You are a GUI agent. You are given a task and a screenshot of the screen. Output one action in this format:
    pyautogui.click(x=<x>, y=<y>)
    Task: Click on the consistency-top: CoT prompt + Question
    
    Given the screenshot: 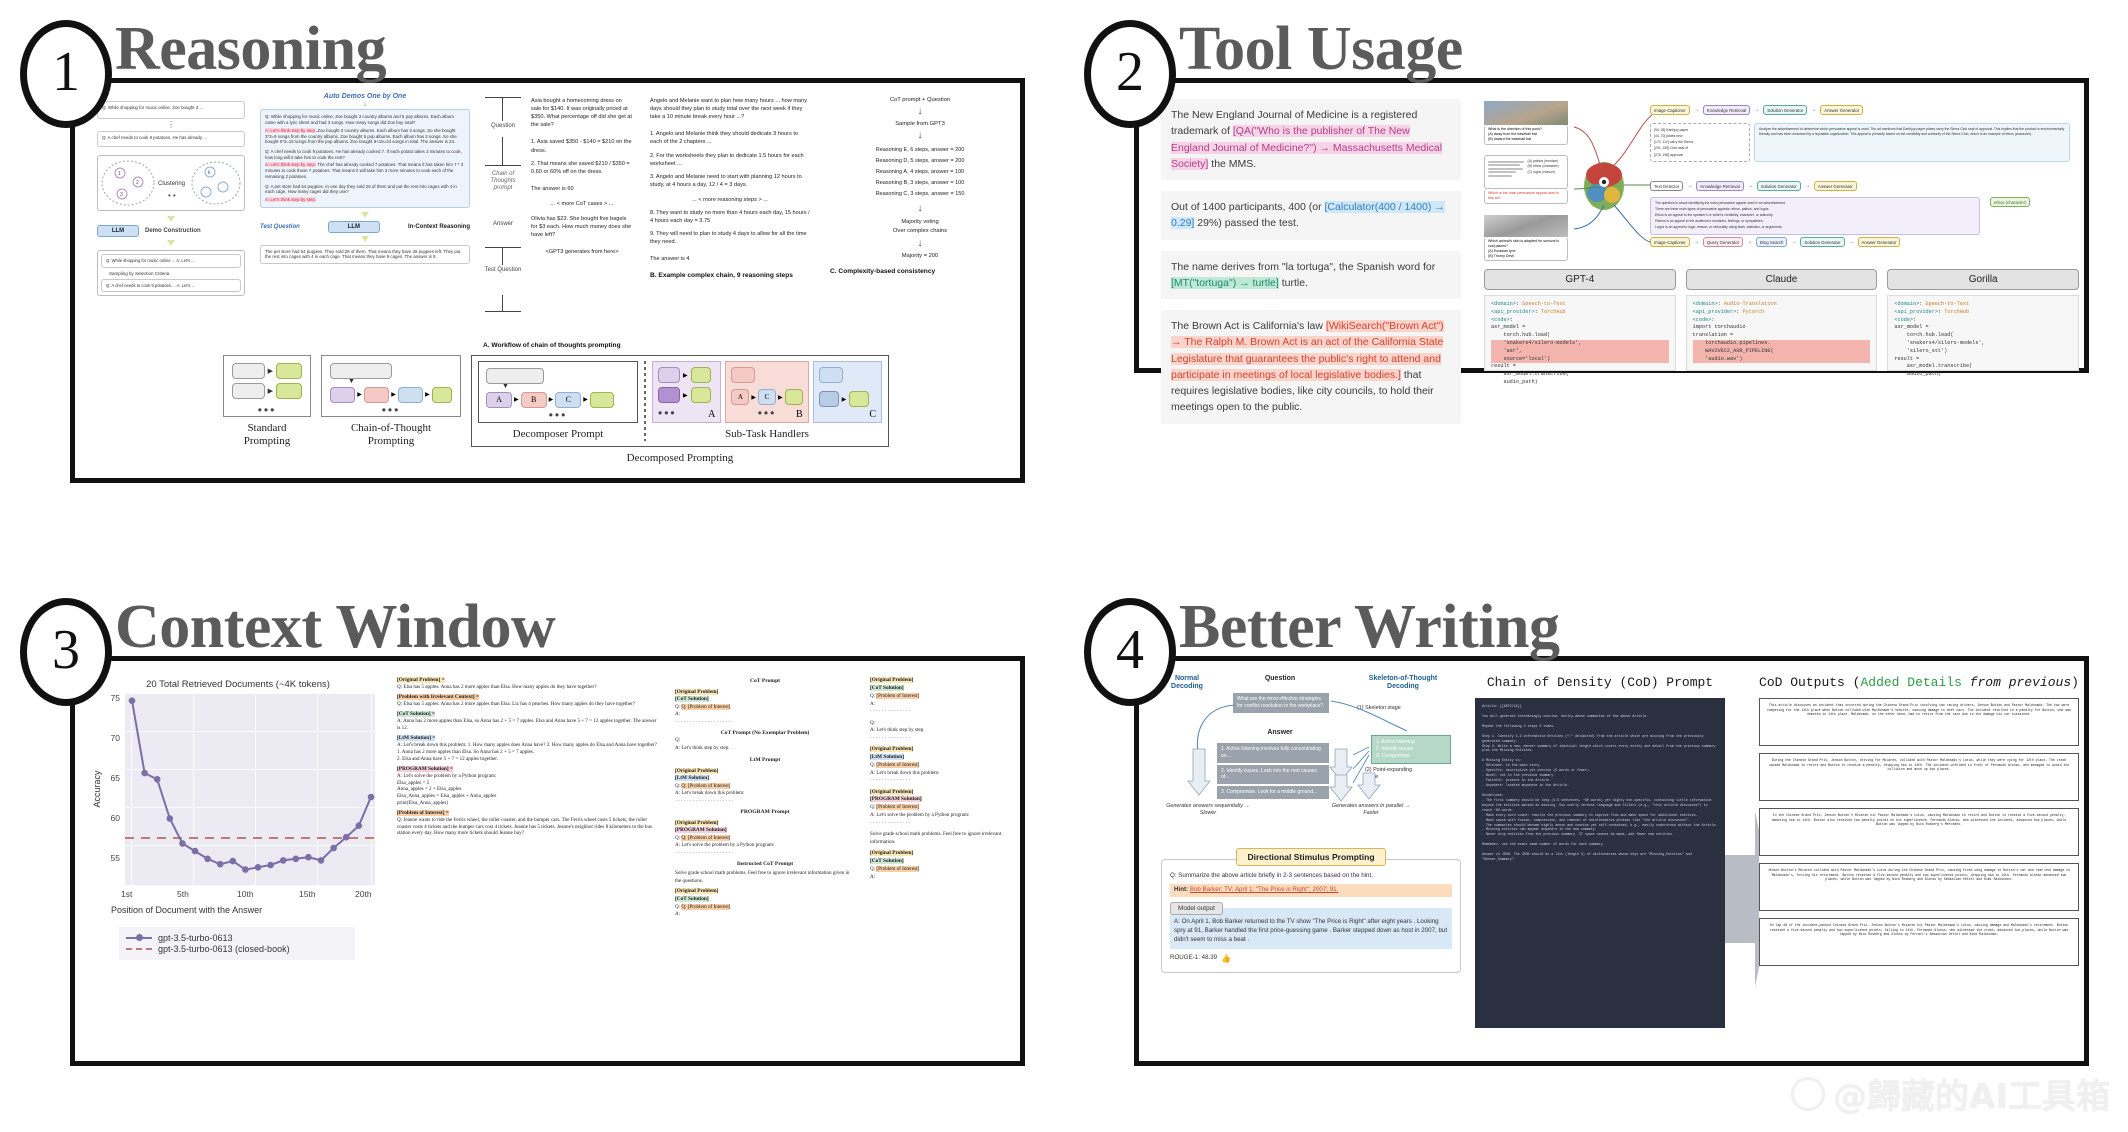 What is the action you would take?
    pyautogui.click(x=920, y=100)
    